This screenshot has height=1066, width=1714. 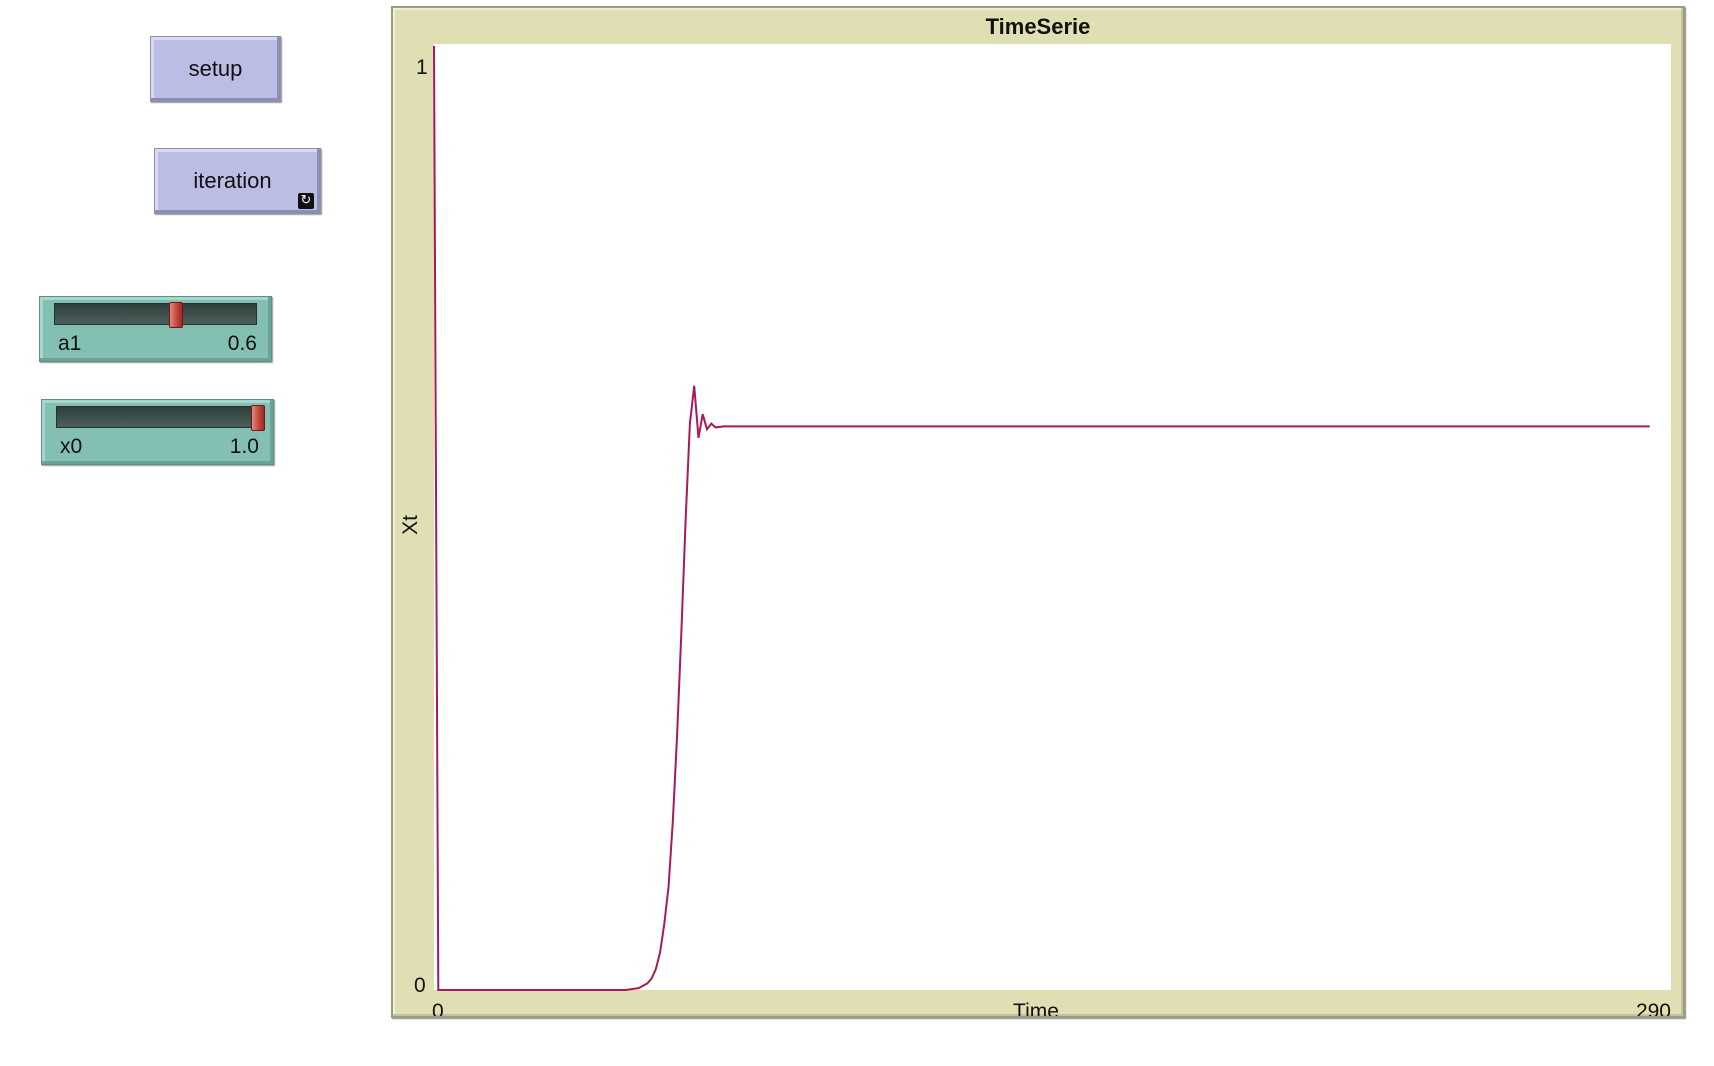 I want to click on x-tick-label-max: 290, so click(x=1653, y=1008).